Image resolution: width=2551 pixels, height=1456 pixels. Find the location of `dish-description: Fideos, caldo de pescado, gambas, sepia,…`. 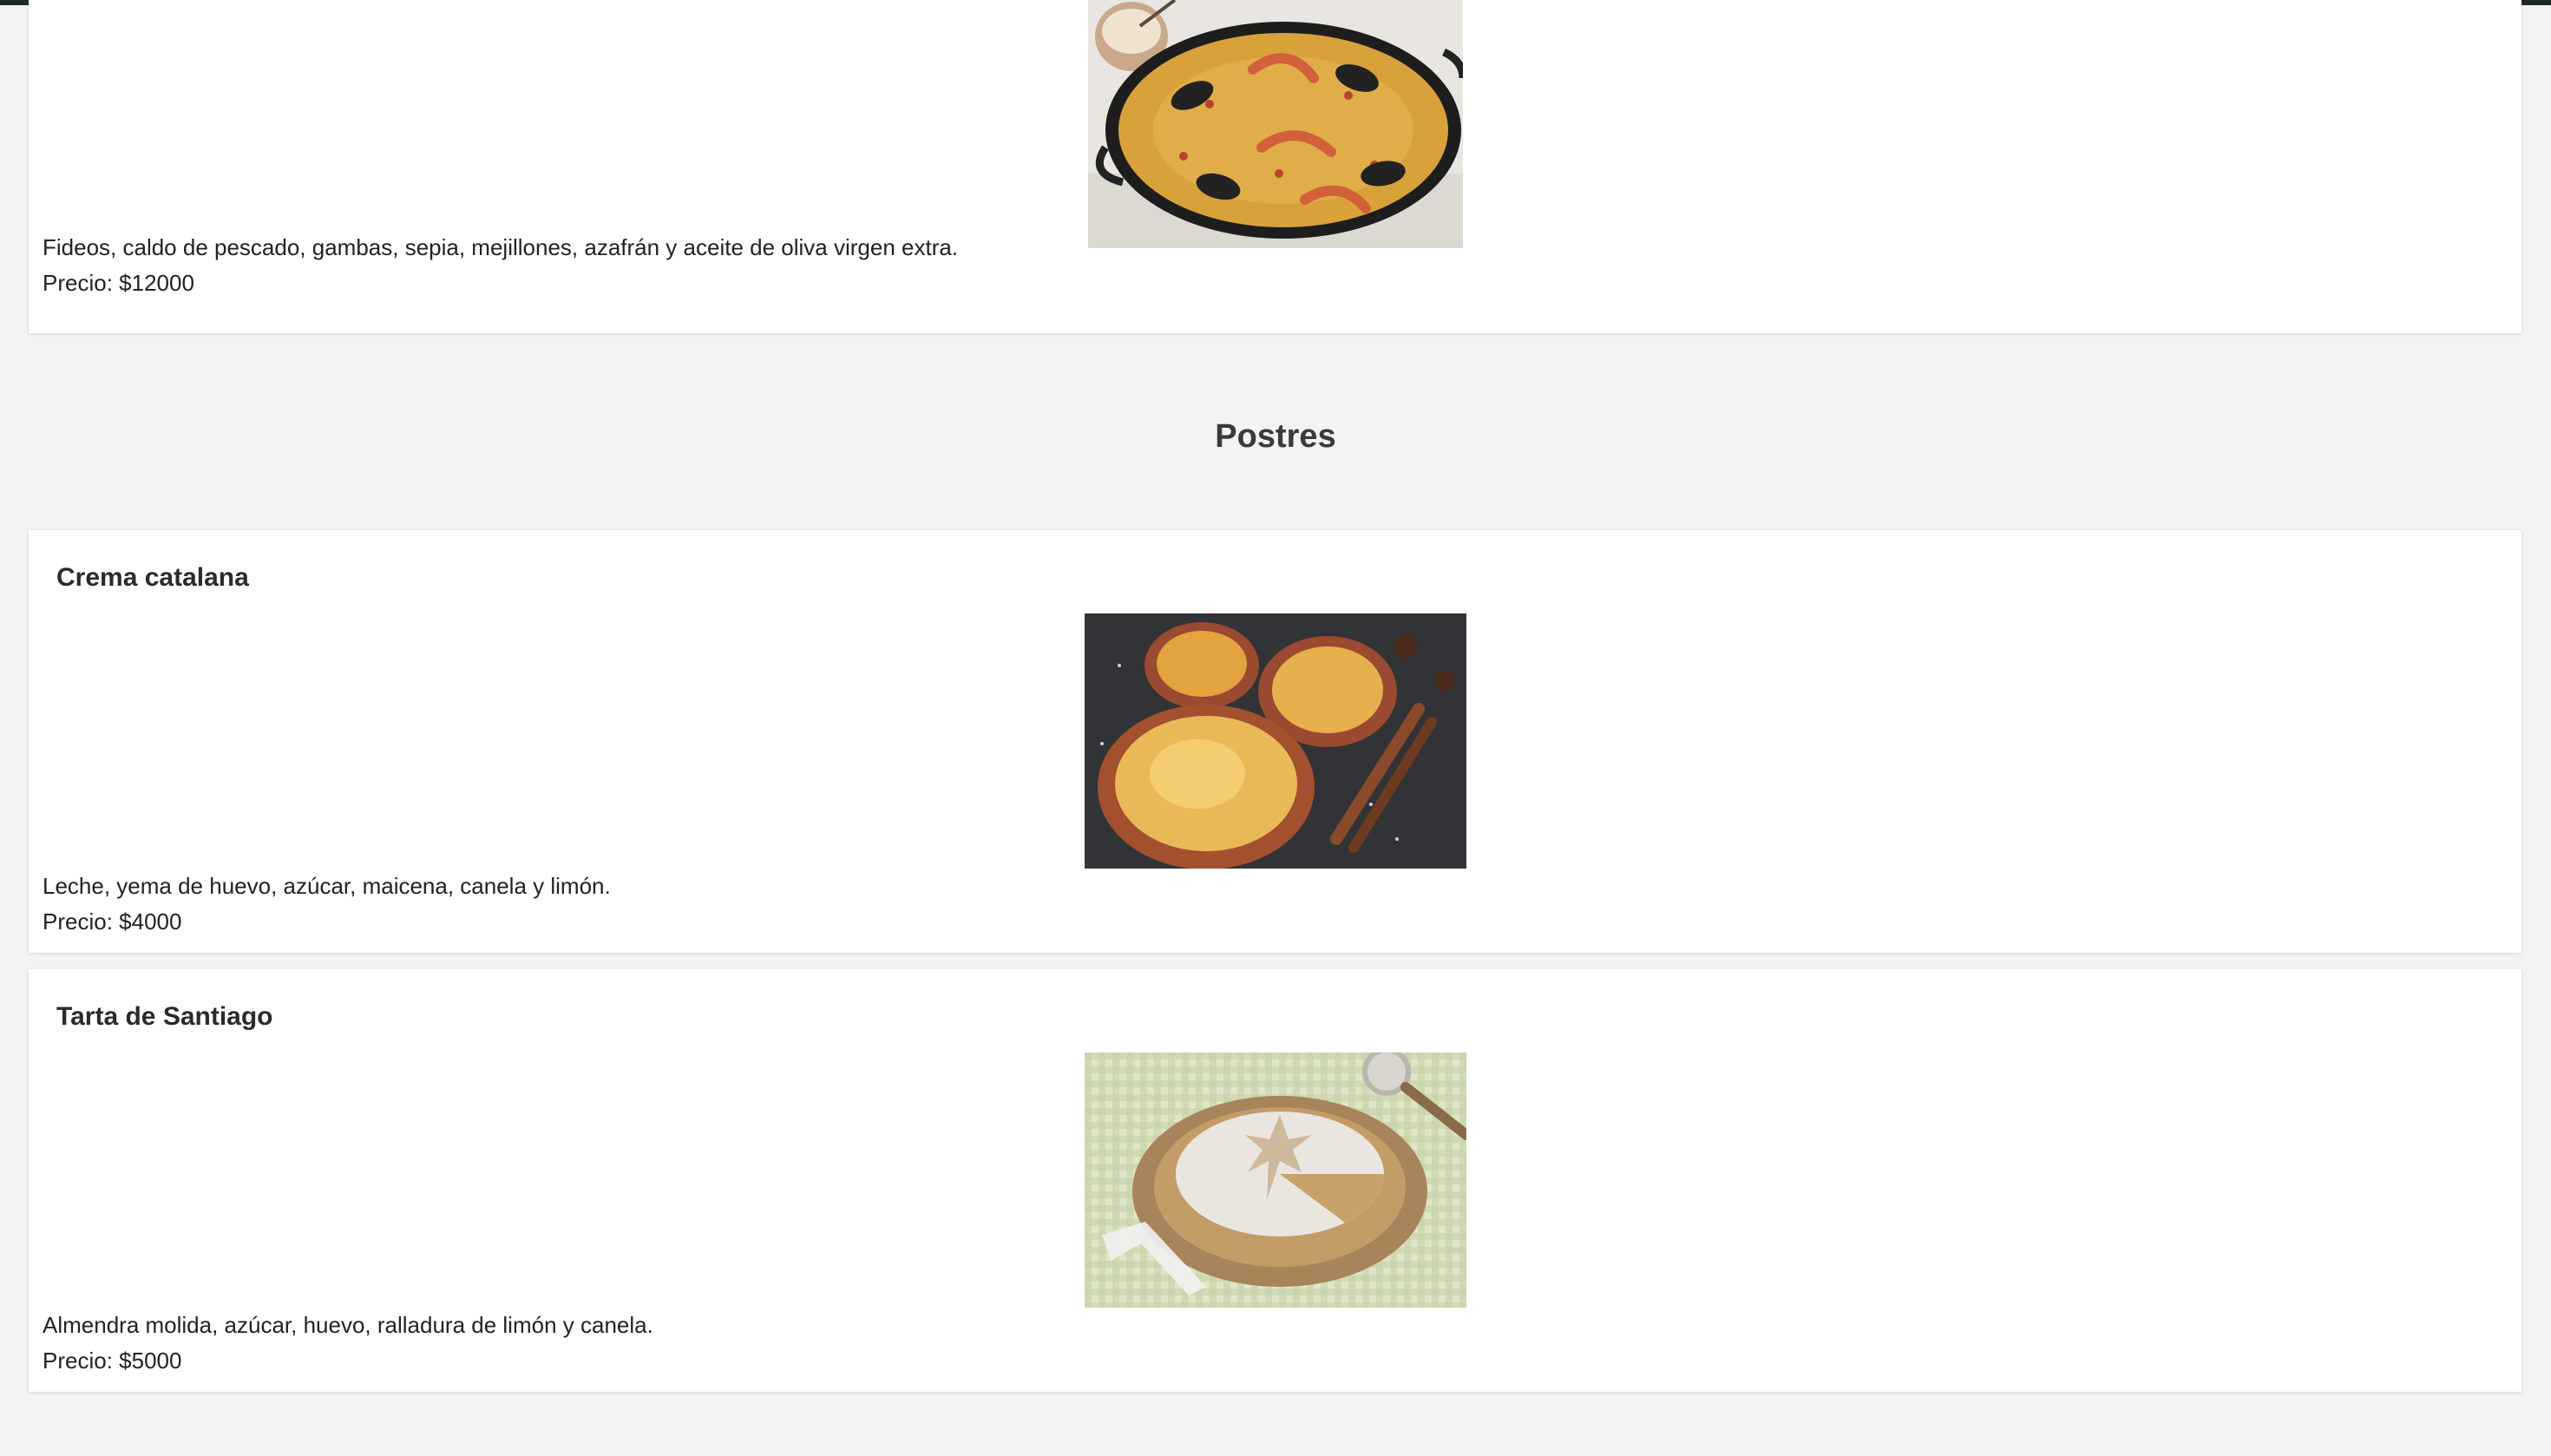

dish-description: Fideos, caldo de pescado, gambas, sepia,… is located at coordinates (501, 247).